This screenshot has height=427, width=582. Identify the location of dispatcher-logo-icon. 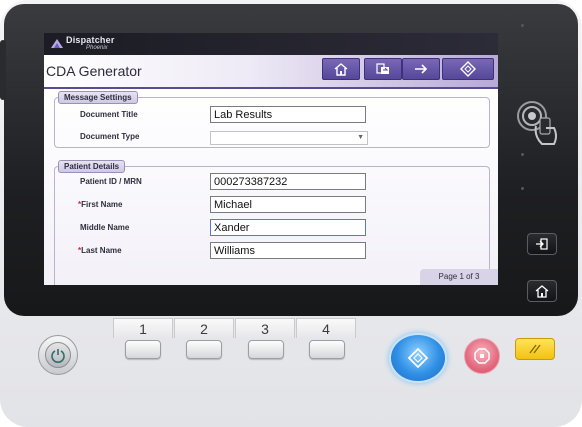
(57, 43).